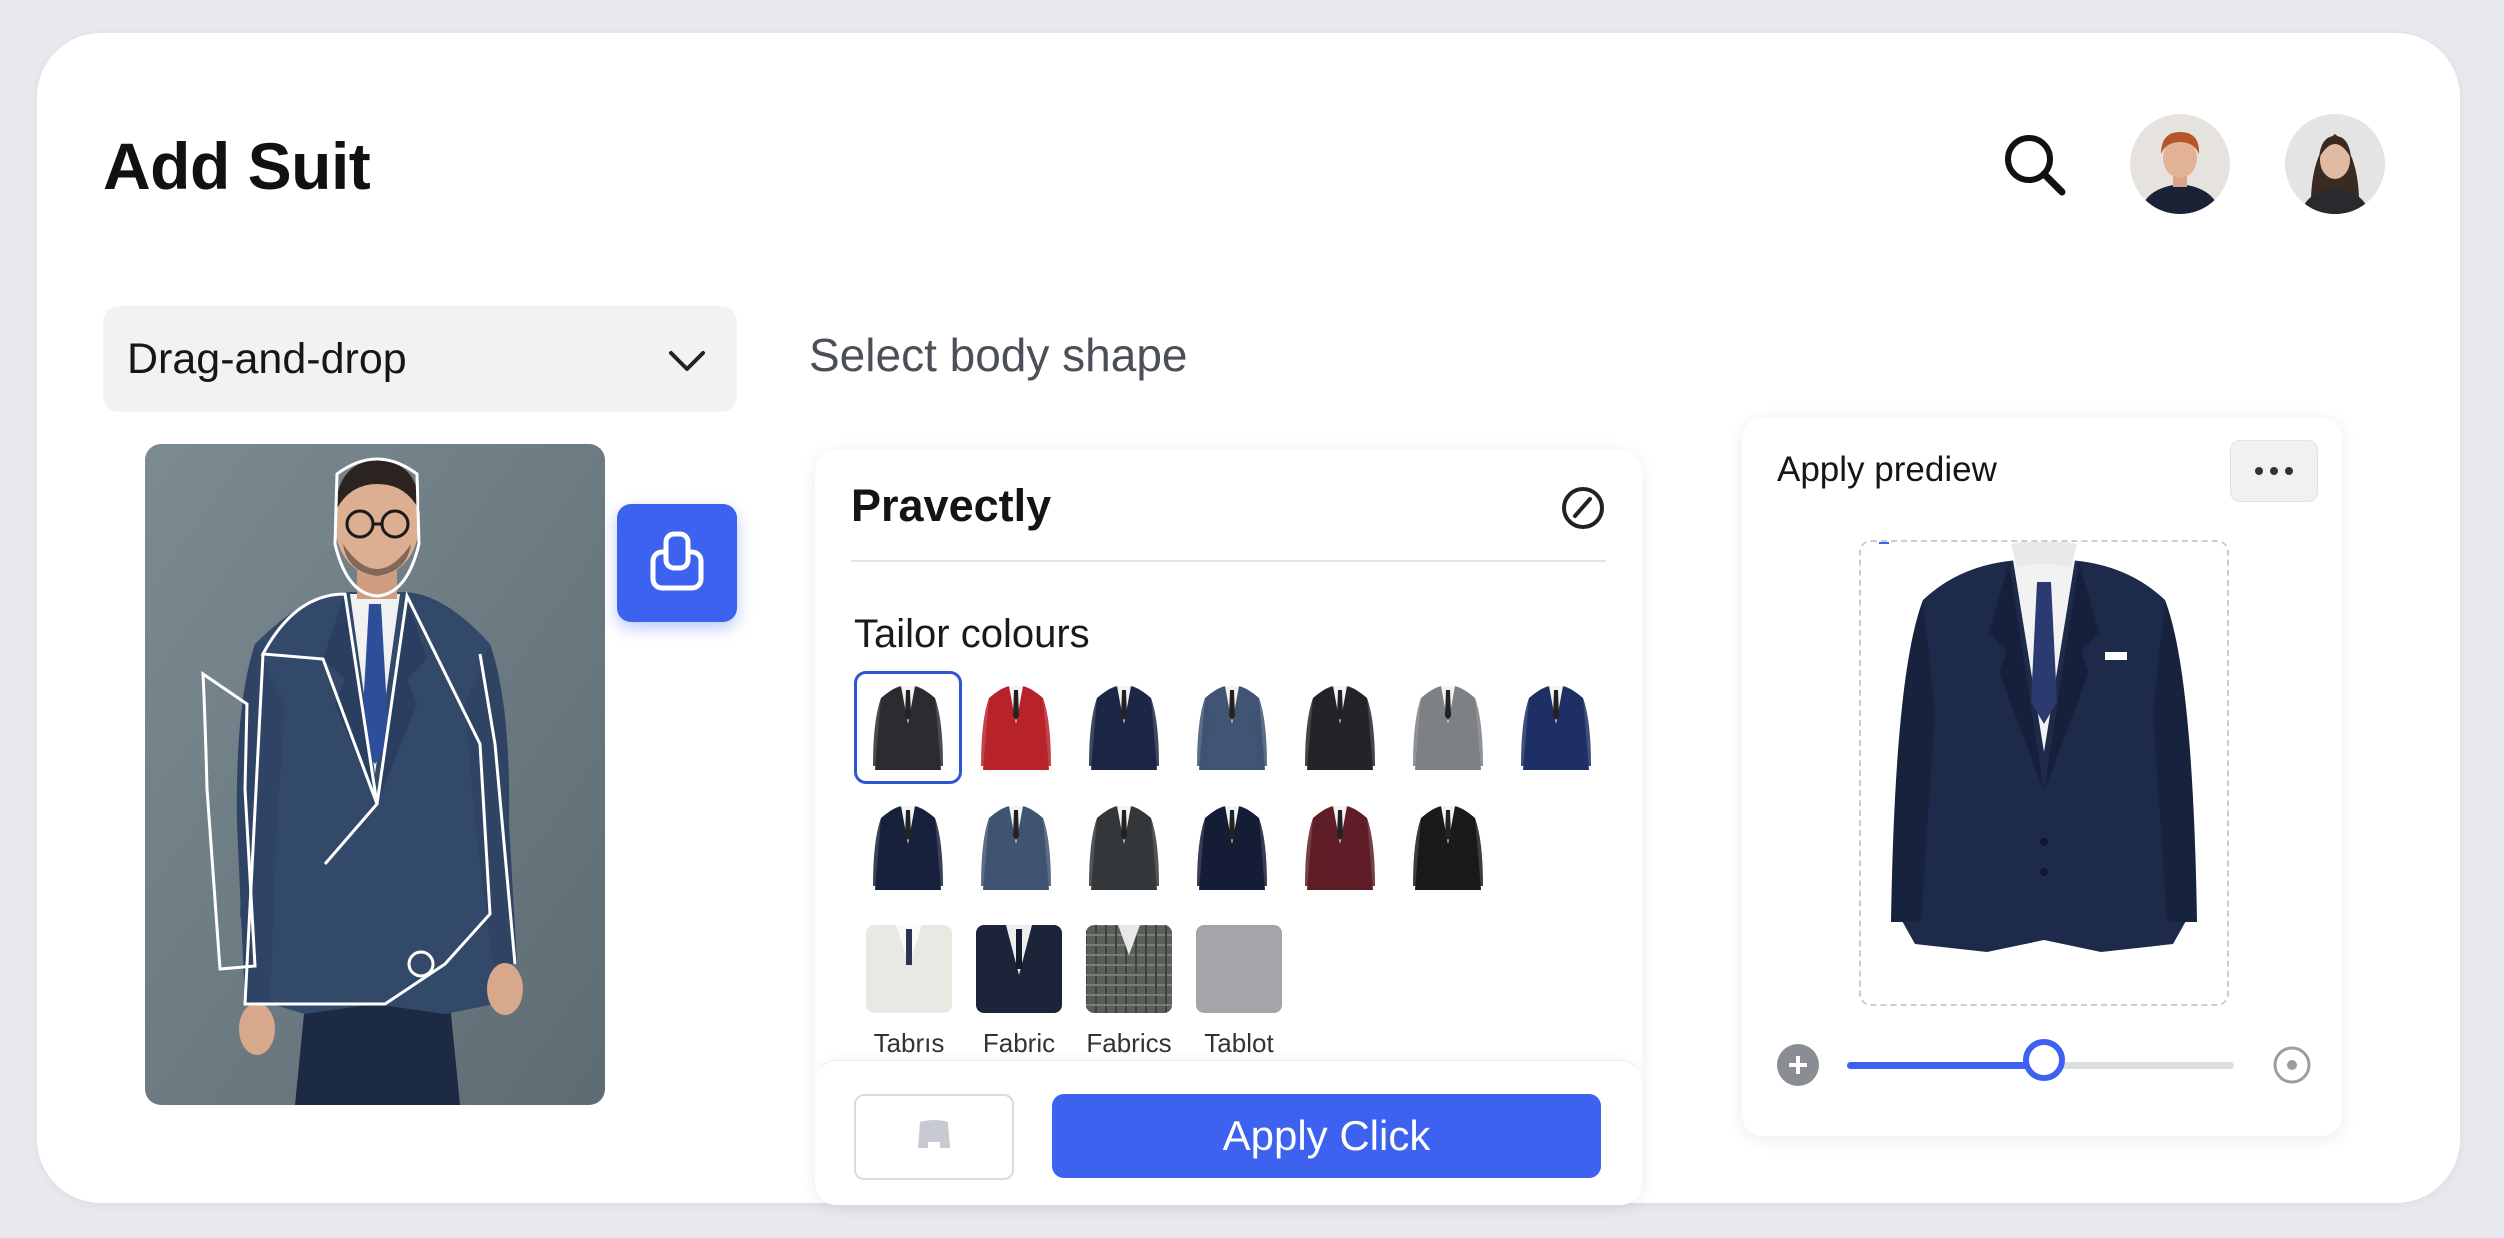 This screenshot has width=2504, height=1238. Describe the element at coordinates (1124, 847) in the screenshot. I see `colour-swatch-dark-grey` at that location.